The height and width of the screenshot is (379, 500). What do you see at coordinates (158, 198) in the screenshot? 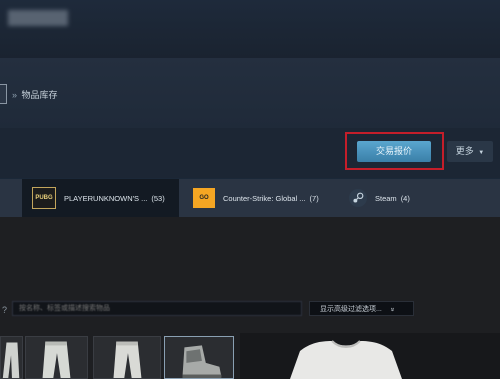
I see `tab-count: (53)` at bounding box center [158, 198].